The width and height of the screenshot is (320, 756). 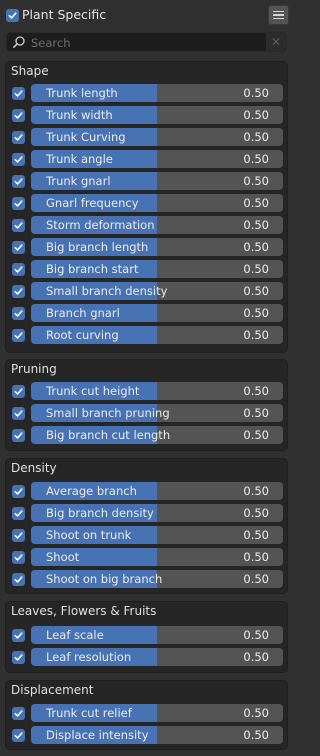 What do you see at coordinates (92, 203) in the screenshot?
I see `slider-label: Gnarl frequency` at bounding box center [92, 203].